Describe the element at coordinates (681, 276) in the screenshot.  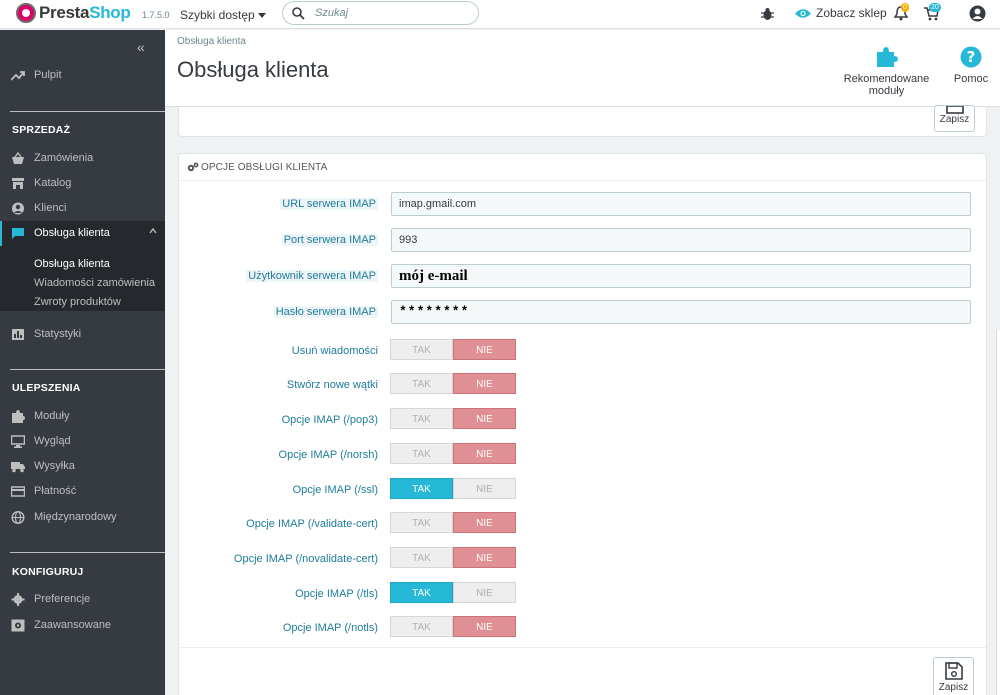
I see `imap-user-input: mój e-mail` at that location.